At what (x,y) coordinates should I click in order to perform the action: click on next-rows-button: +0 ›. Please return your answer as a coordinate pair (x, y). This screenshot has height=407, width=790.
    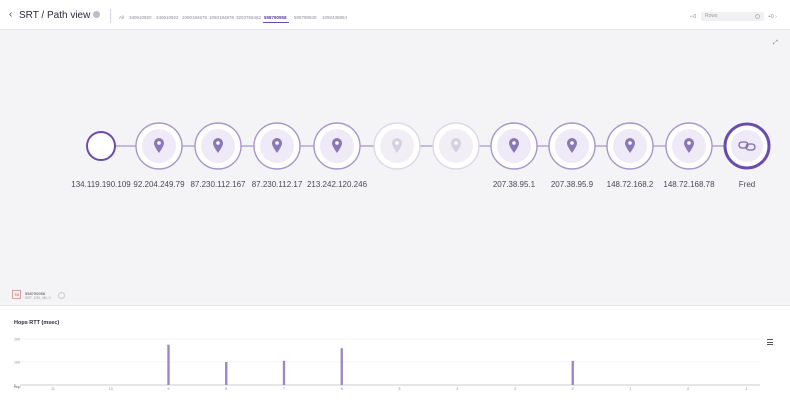
    Looking at the image, I should click on (772, 17).